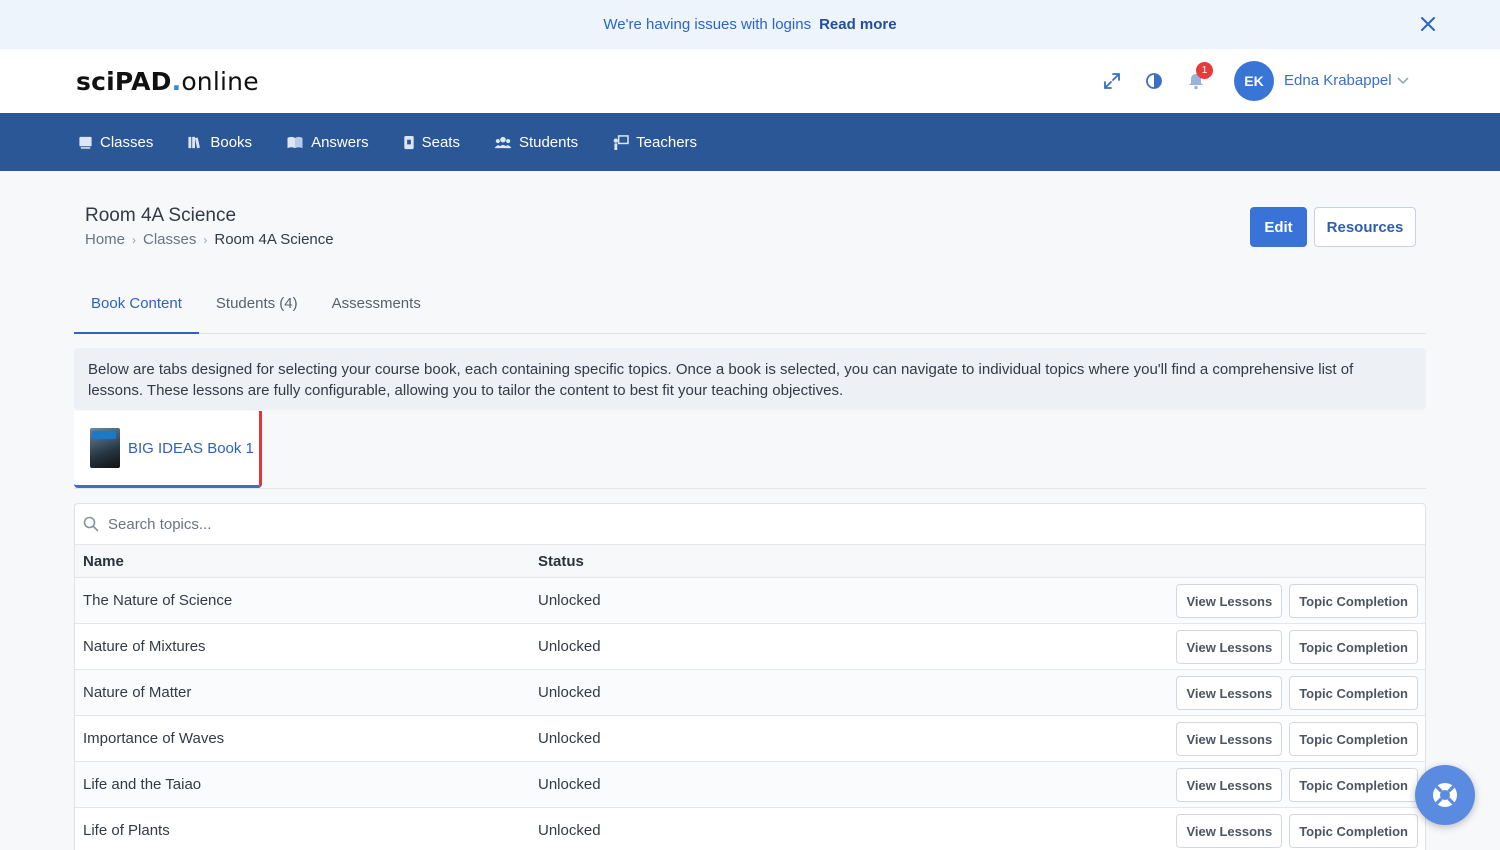 This screenshot has width=1500, height=850. What do you see at coordinates (667, 142) in the screenshot?
I see `nav-label: Teachers` at bounding box center [667, 142].